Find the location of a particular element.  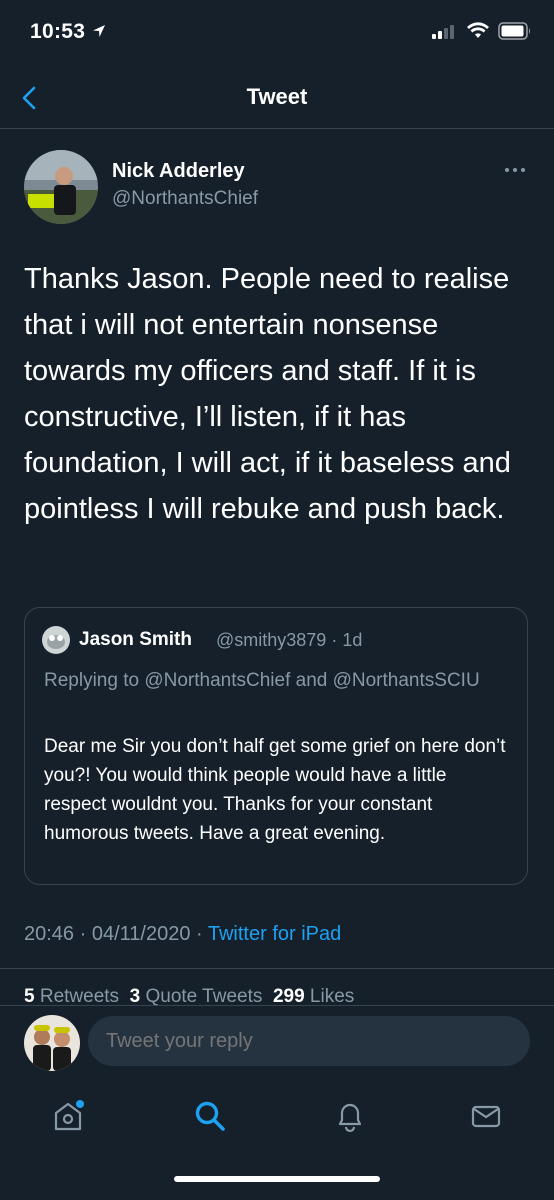

author-handle: @NorthantsChief is located at coordinates (185, 199).